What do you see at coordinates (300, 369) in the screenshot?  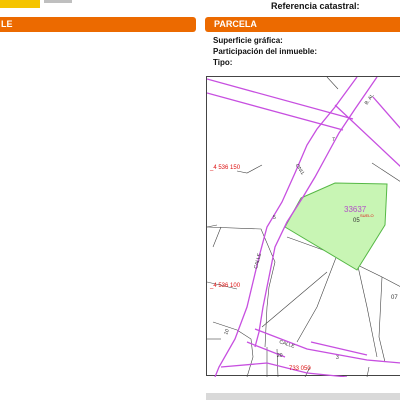 I see `utm-east-label: 733 050` at bounding box center [300, 369].